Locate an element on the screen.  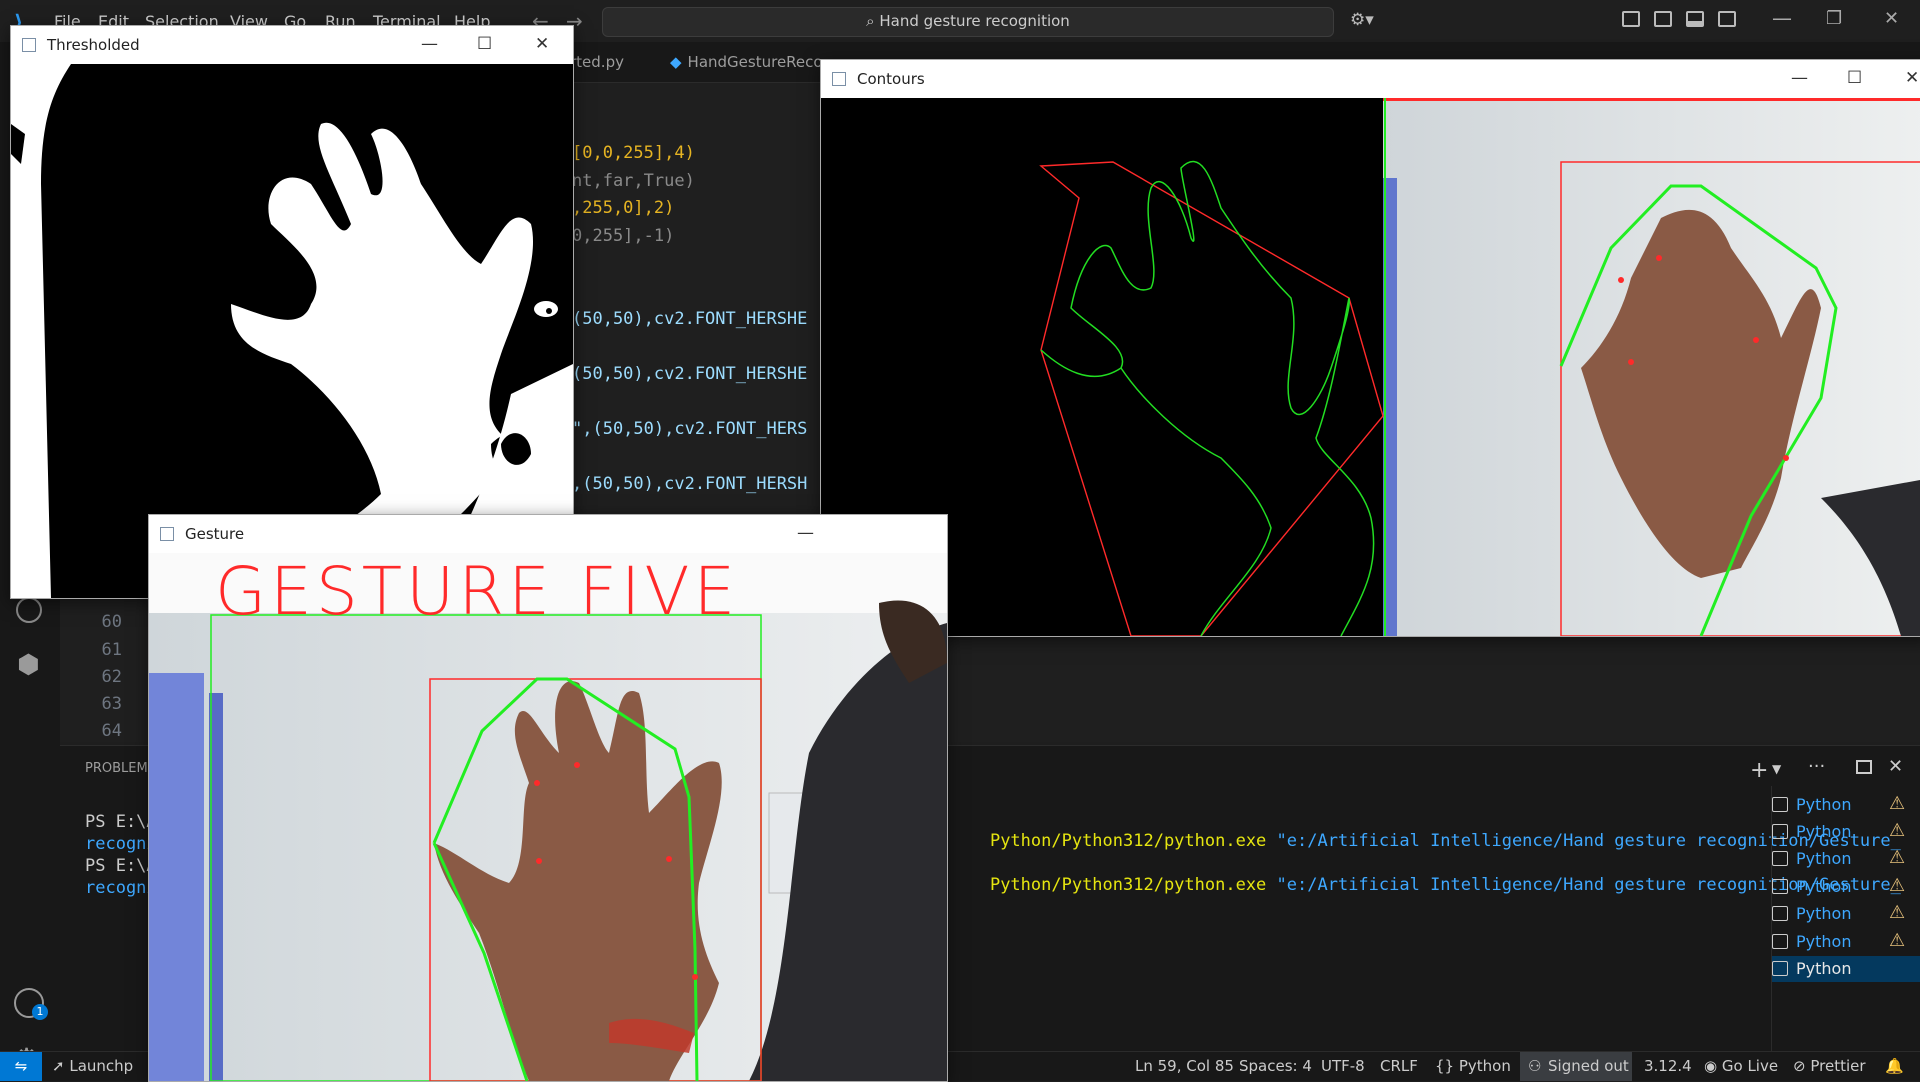
accounts-badge: 1 is located at coordinates (40, 1012).